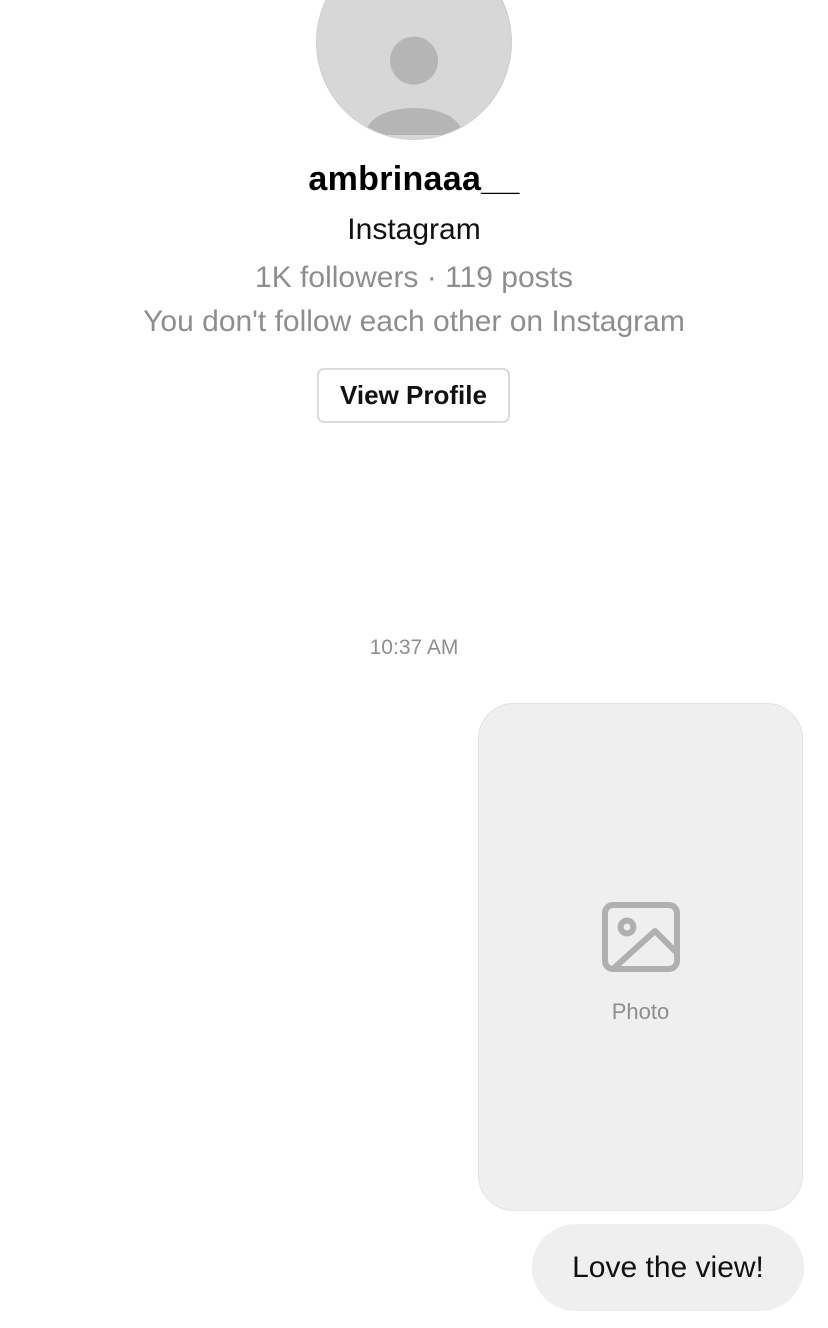  I want to click on photo-placeholder-label: Photo, so click(640, 1011).